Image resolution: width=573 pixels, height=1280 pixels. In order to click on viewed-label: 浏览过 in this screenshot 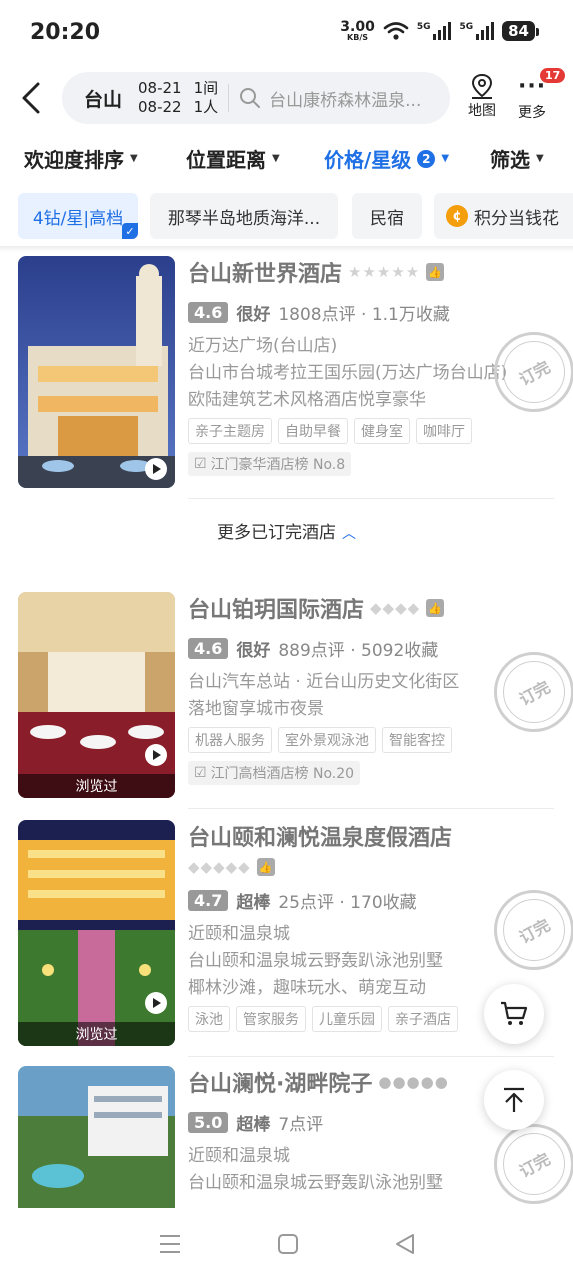, I will do `click(96, 786)`.